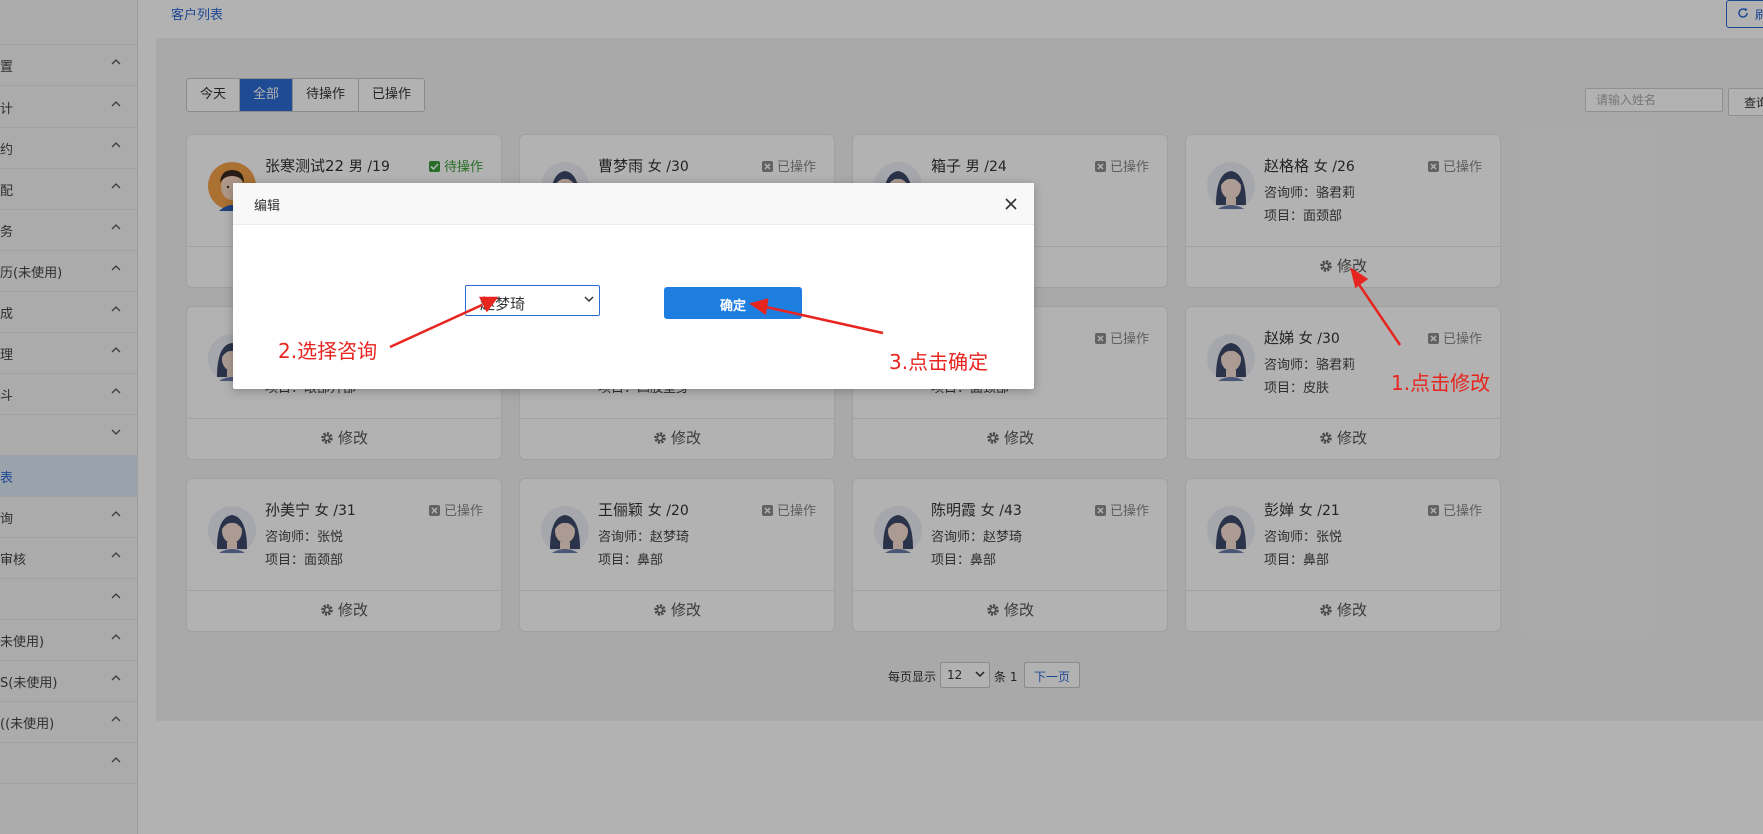 This screenshot has height=834, width=1763. I want to click on confirm-button: 确定, so click(733, 303).